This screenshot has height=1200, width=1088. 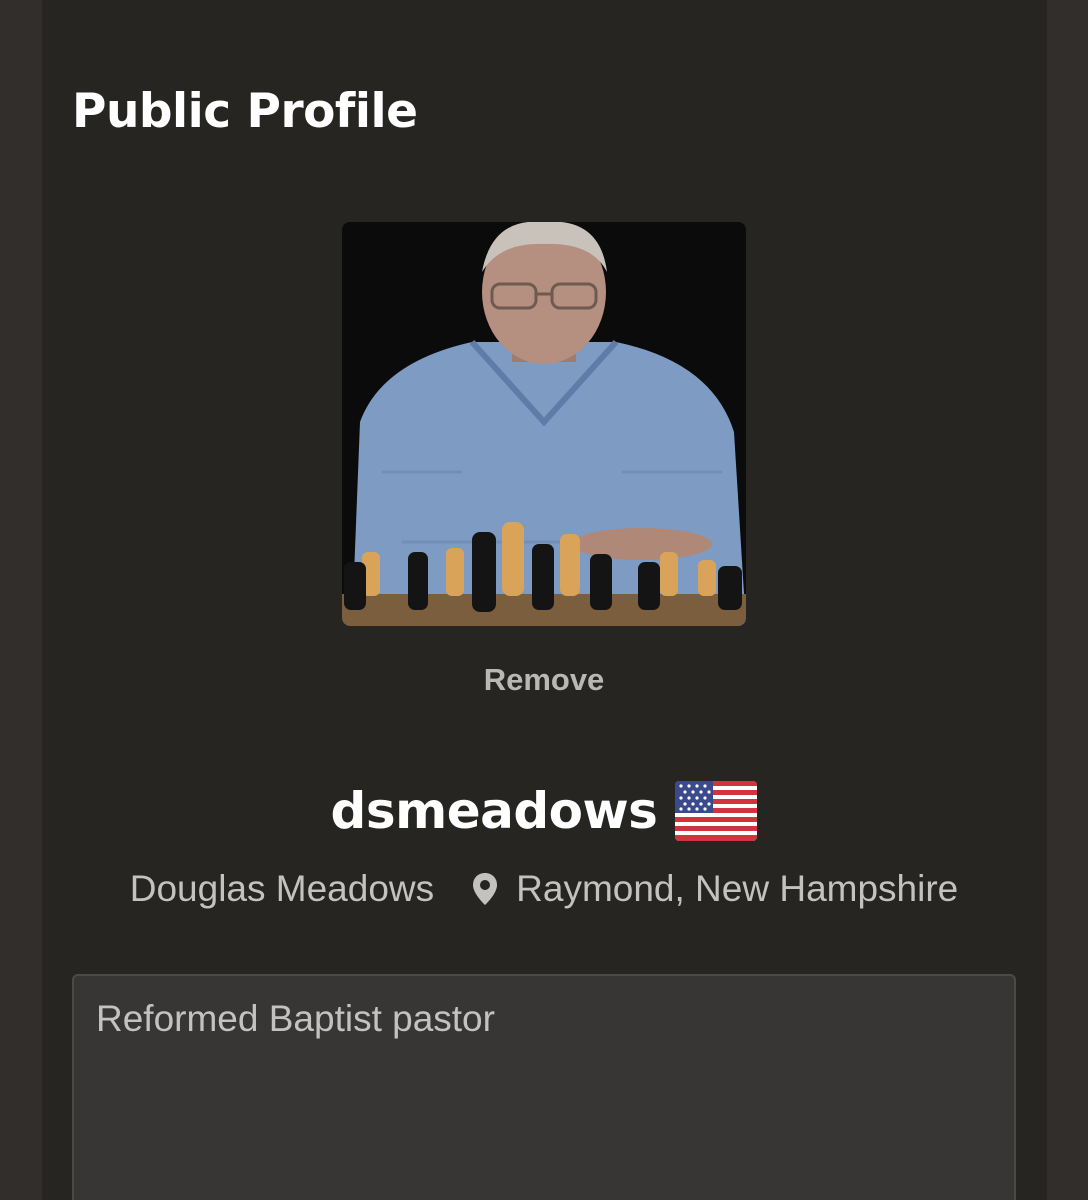 I want to click on avatar-photo, so click(x=544, y=424).